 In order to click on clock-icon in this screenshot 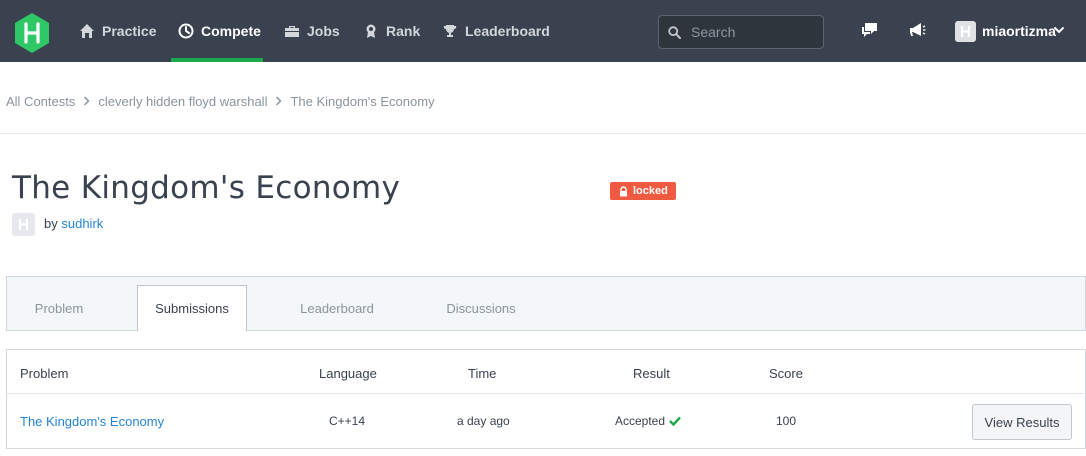, I will do `click(186, 31)`.